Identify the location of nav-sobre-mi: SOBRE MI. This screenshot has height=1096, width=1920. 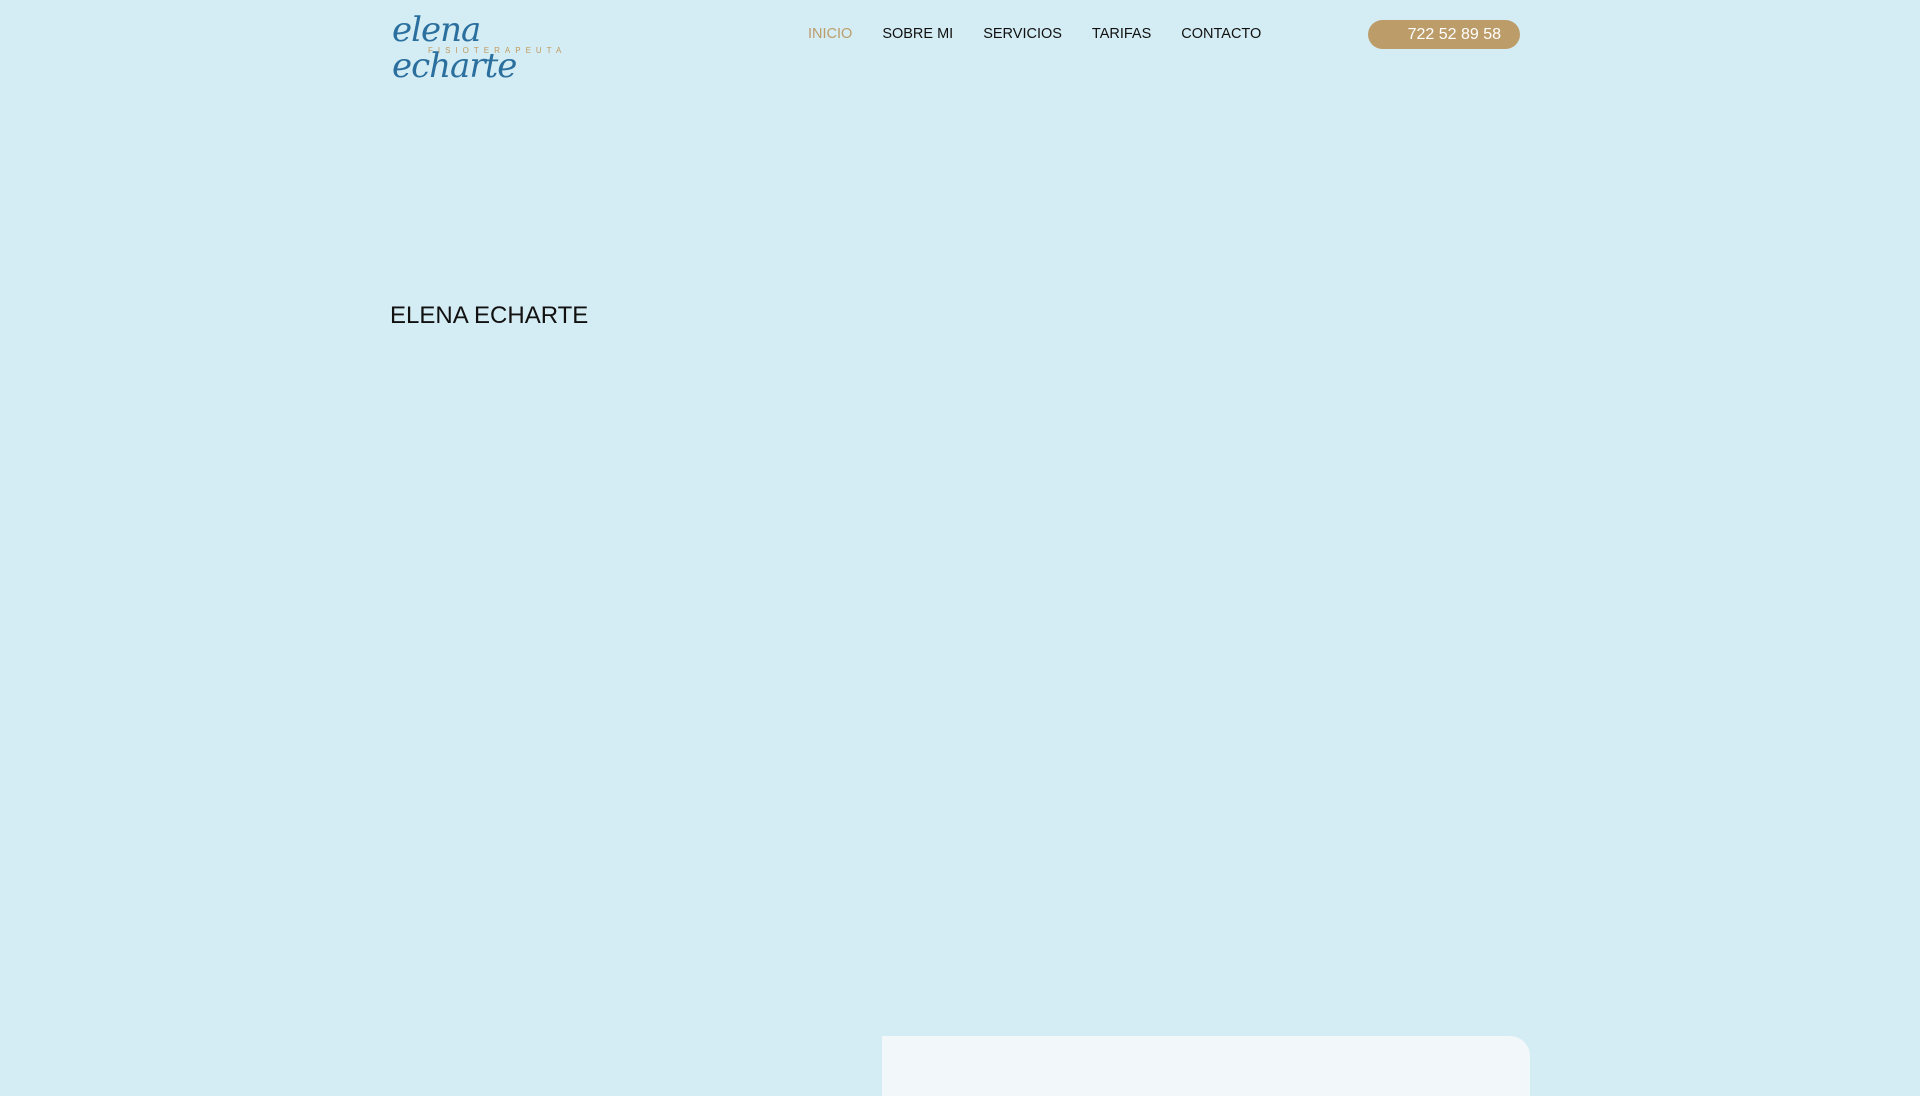
(917, 34).